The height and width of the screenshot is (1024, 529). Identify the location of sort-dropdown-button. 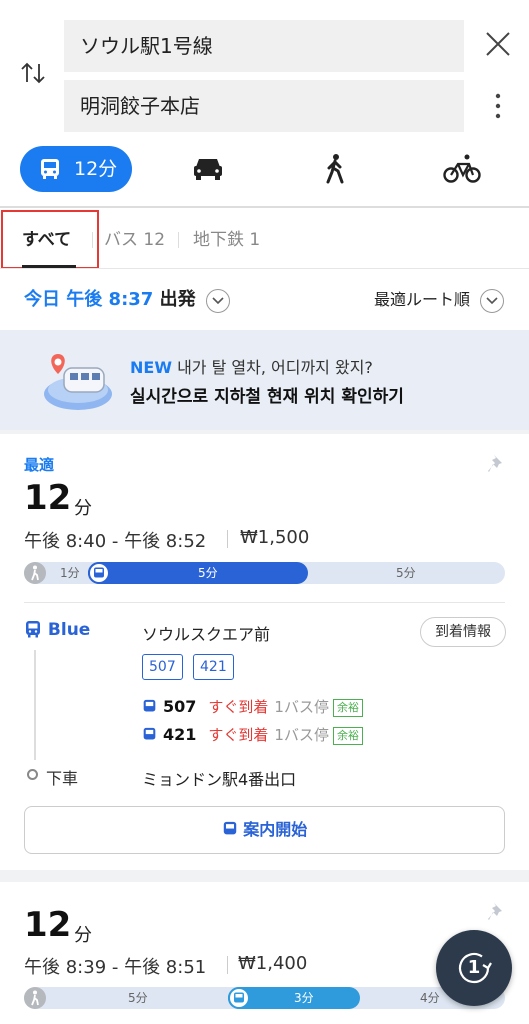
(492, 301).